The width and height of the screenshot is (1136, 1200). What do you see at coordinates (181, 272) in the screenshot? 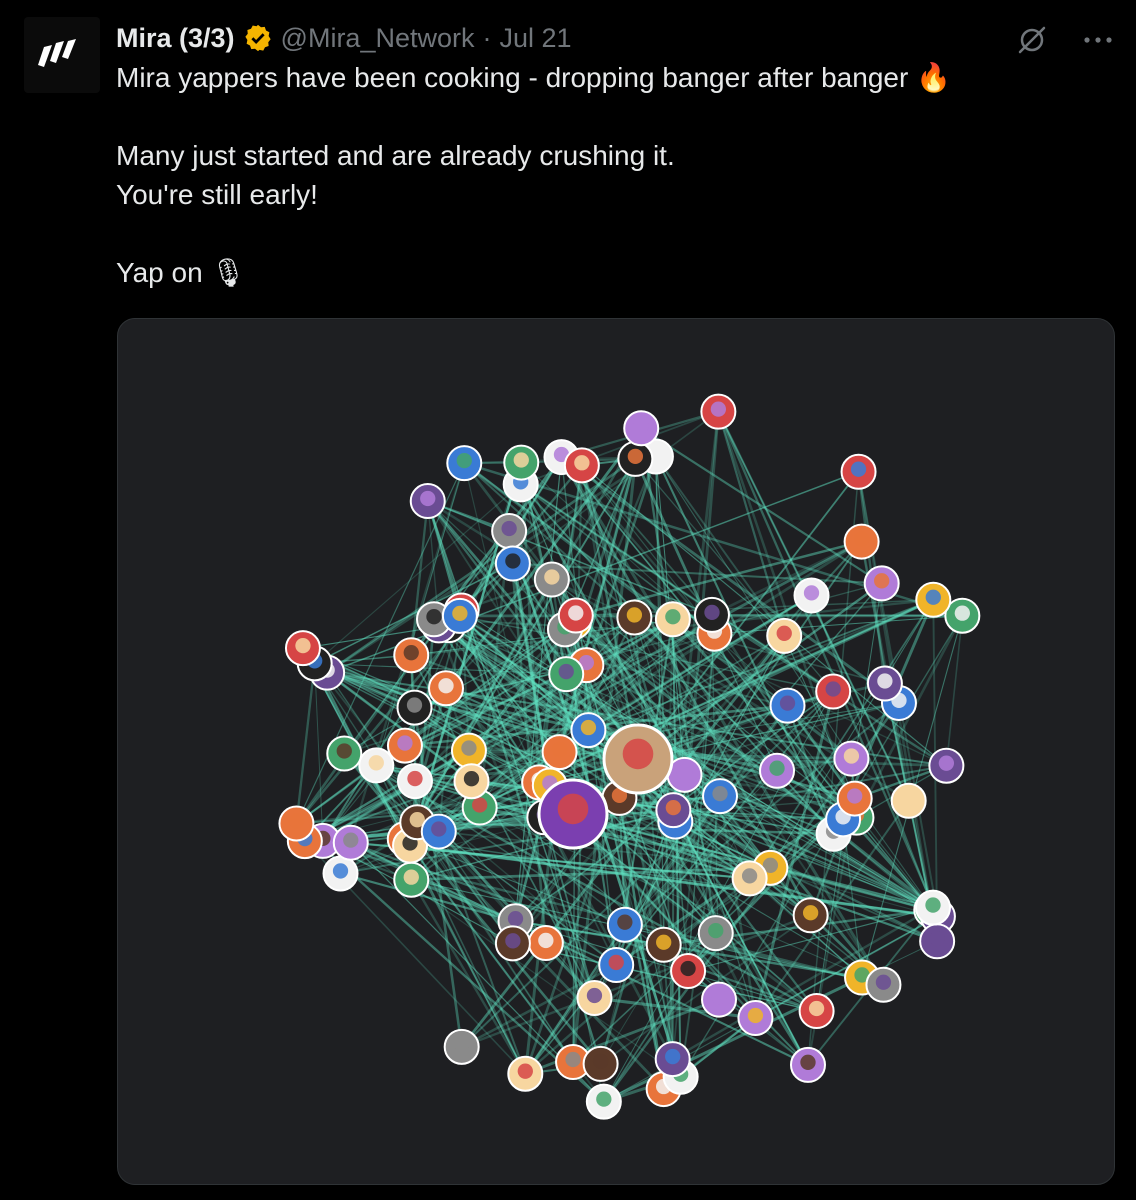
I see `tweet-line: Yap on 🎙` at bounding box center [181, 272].